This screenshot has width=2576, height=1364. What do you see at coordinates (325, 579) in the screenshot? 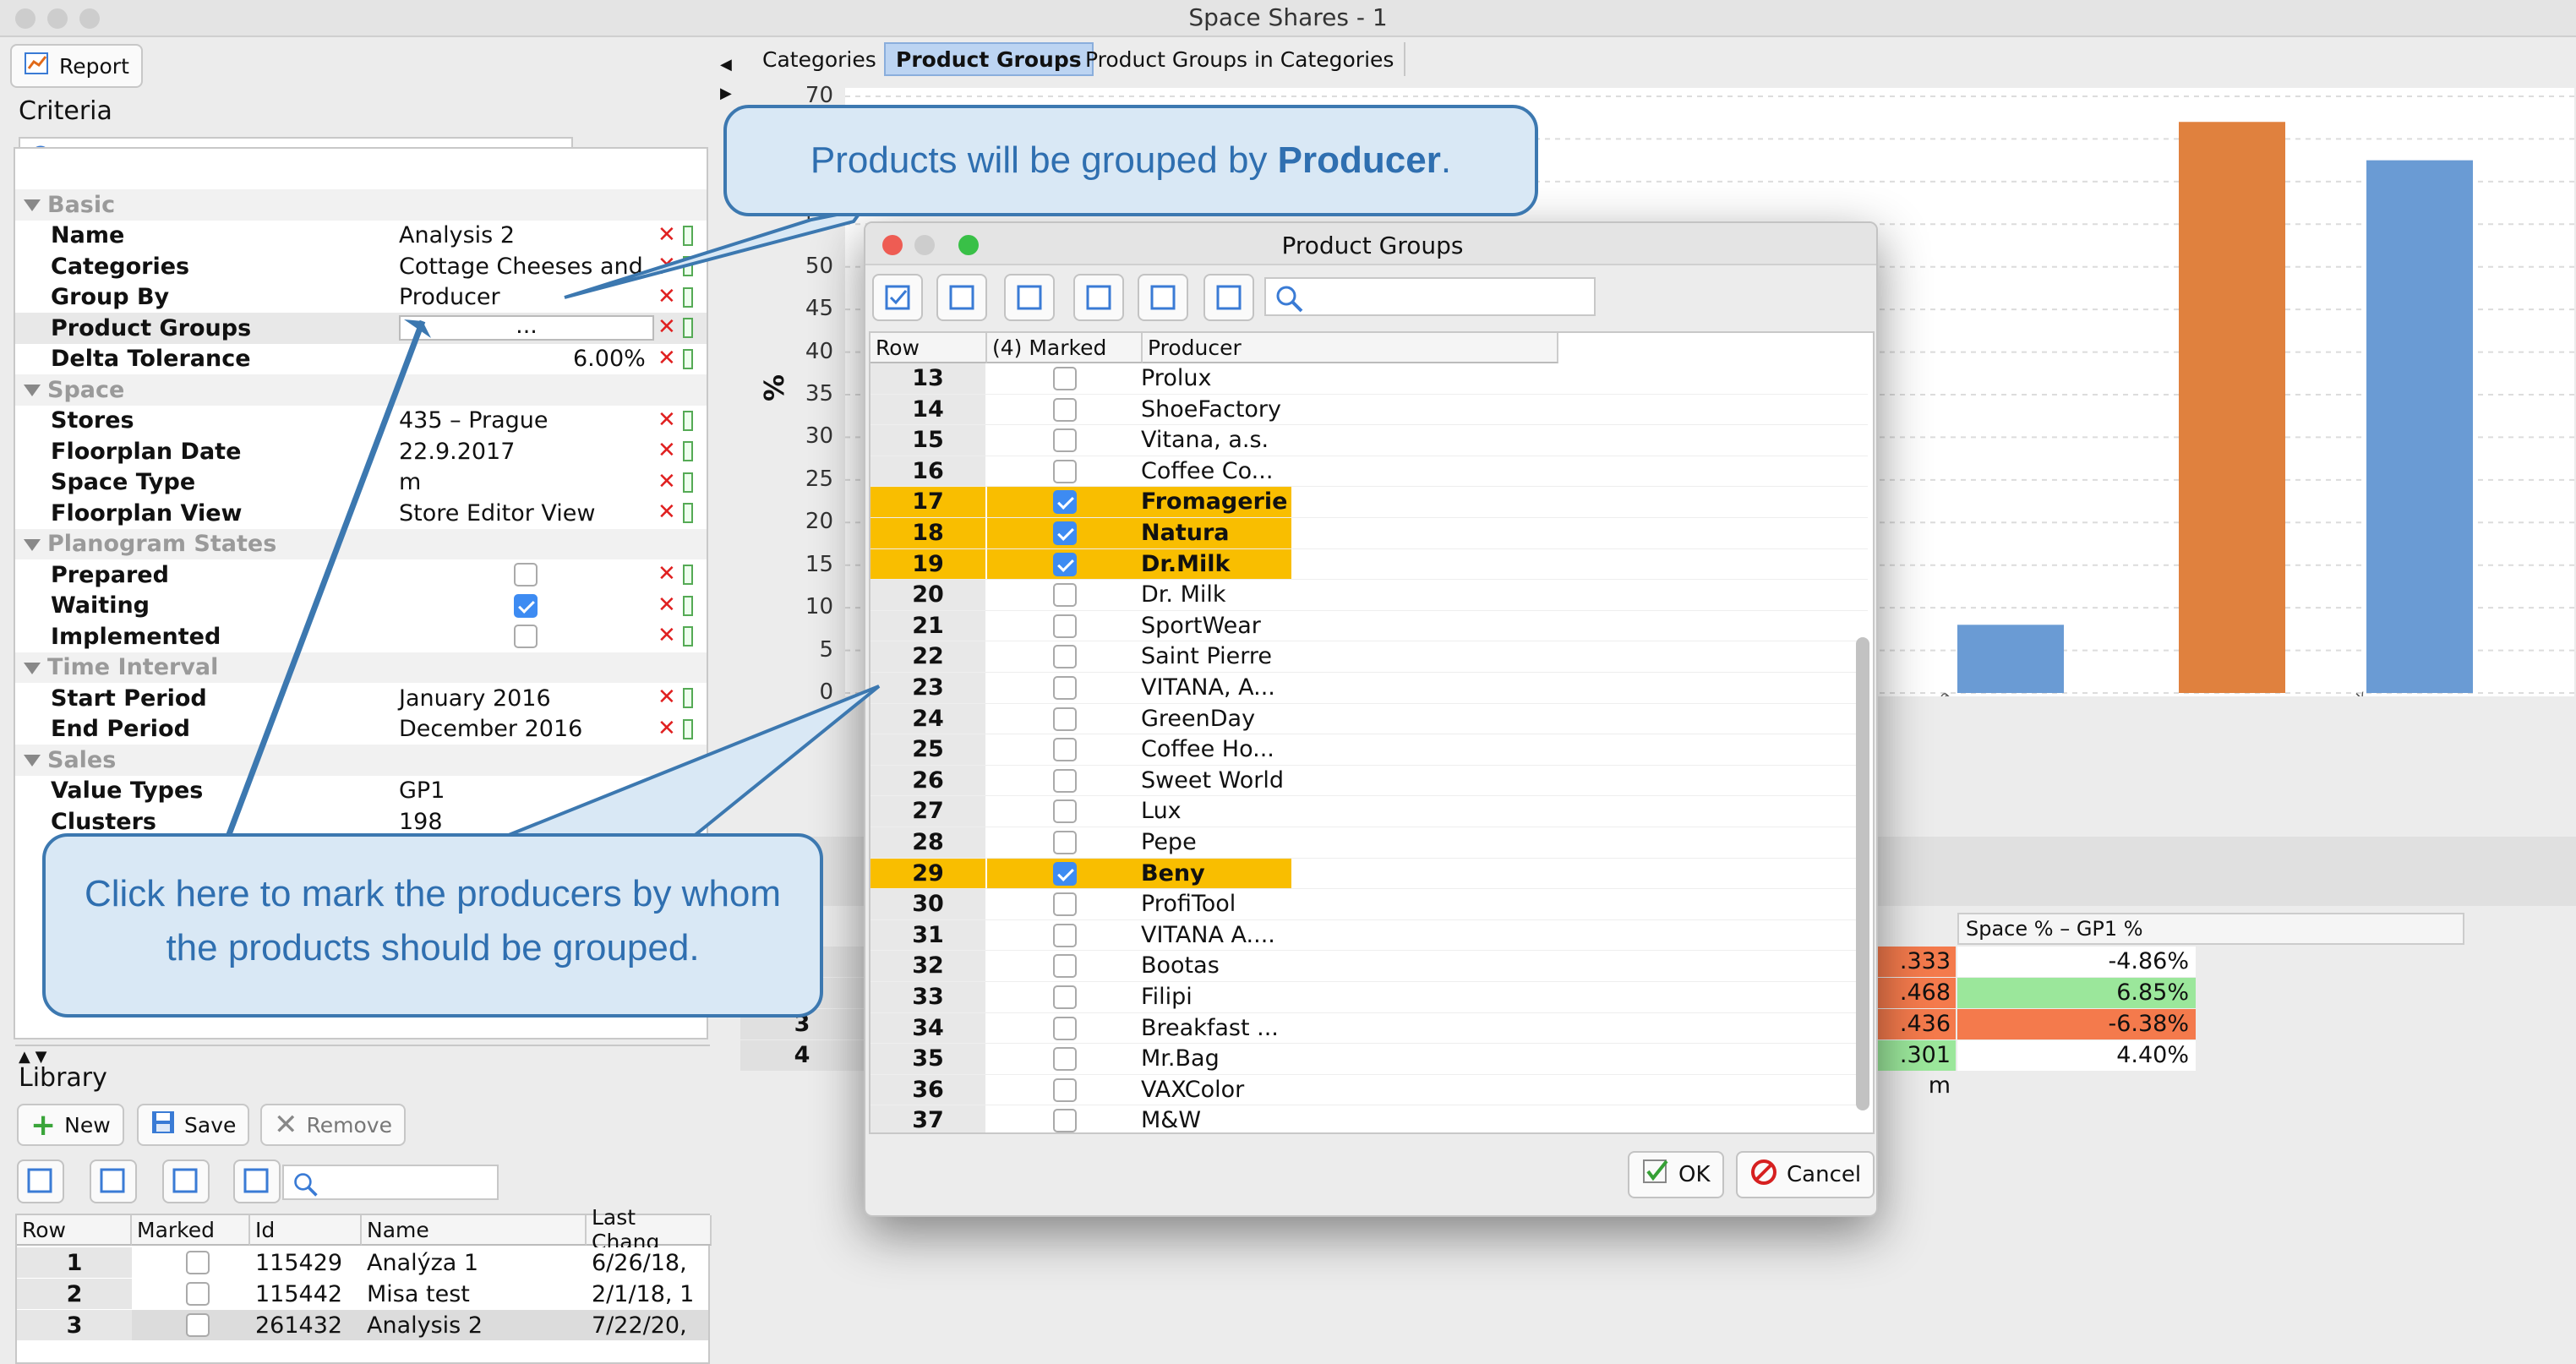
I see `arrow-to-product-groups` at bounding box center [325, 579].